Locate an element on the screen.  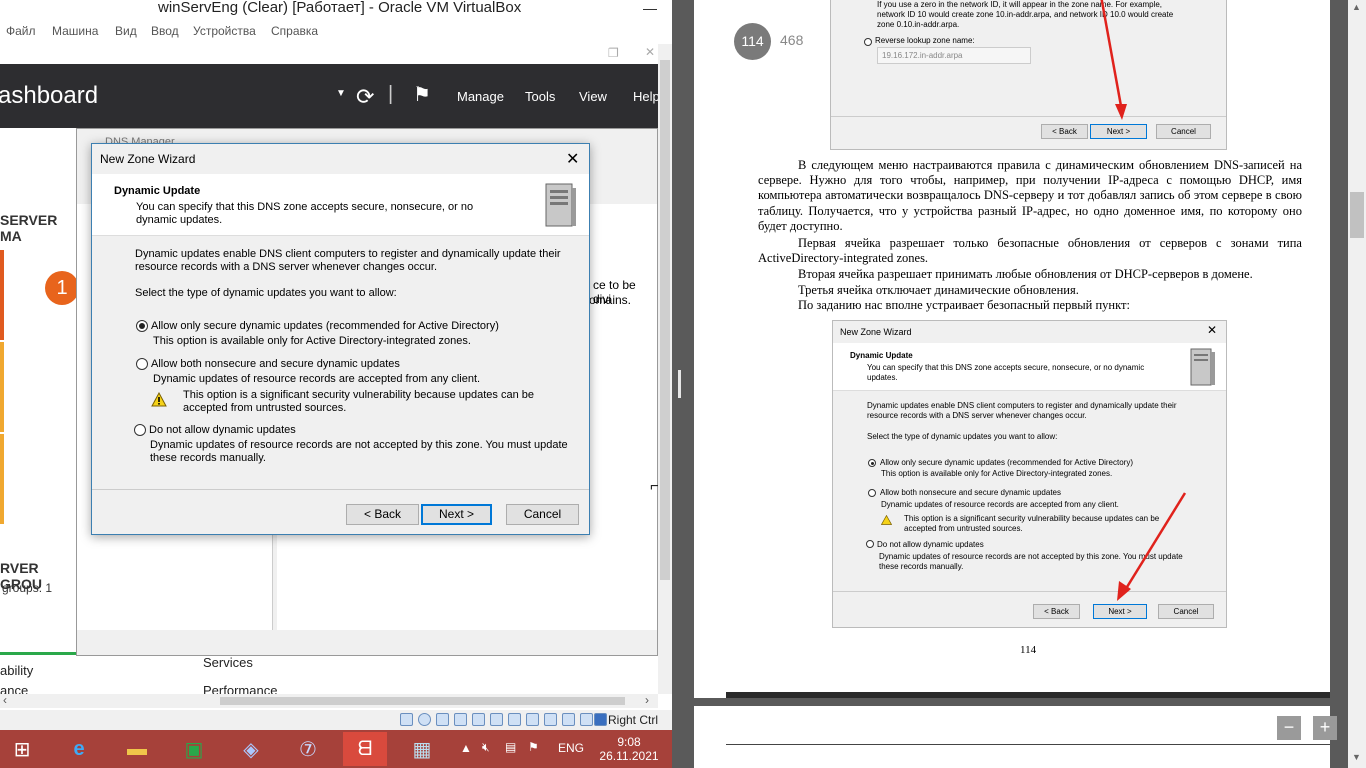
cpu-icon is located at coordinates (550, 719).